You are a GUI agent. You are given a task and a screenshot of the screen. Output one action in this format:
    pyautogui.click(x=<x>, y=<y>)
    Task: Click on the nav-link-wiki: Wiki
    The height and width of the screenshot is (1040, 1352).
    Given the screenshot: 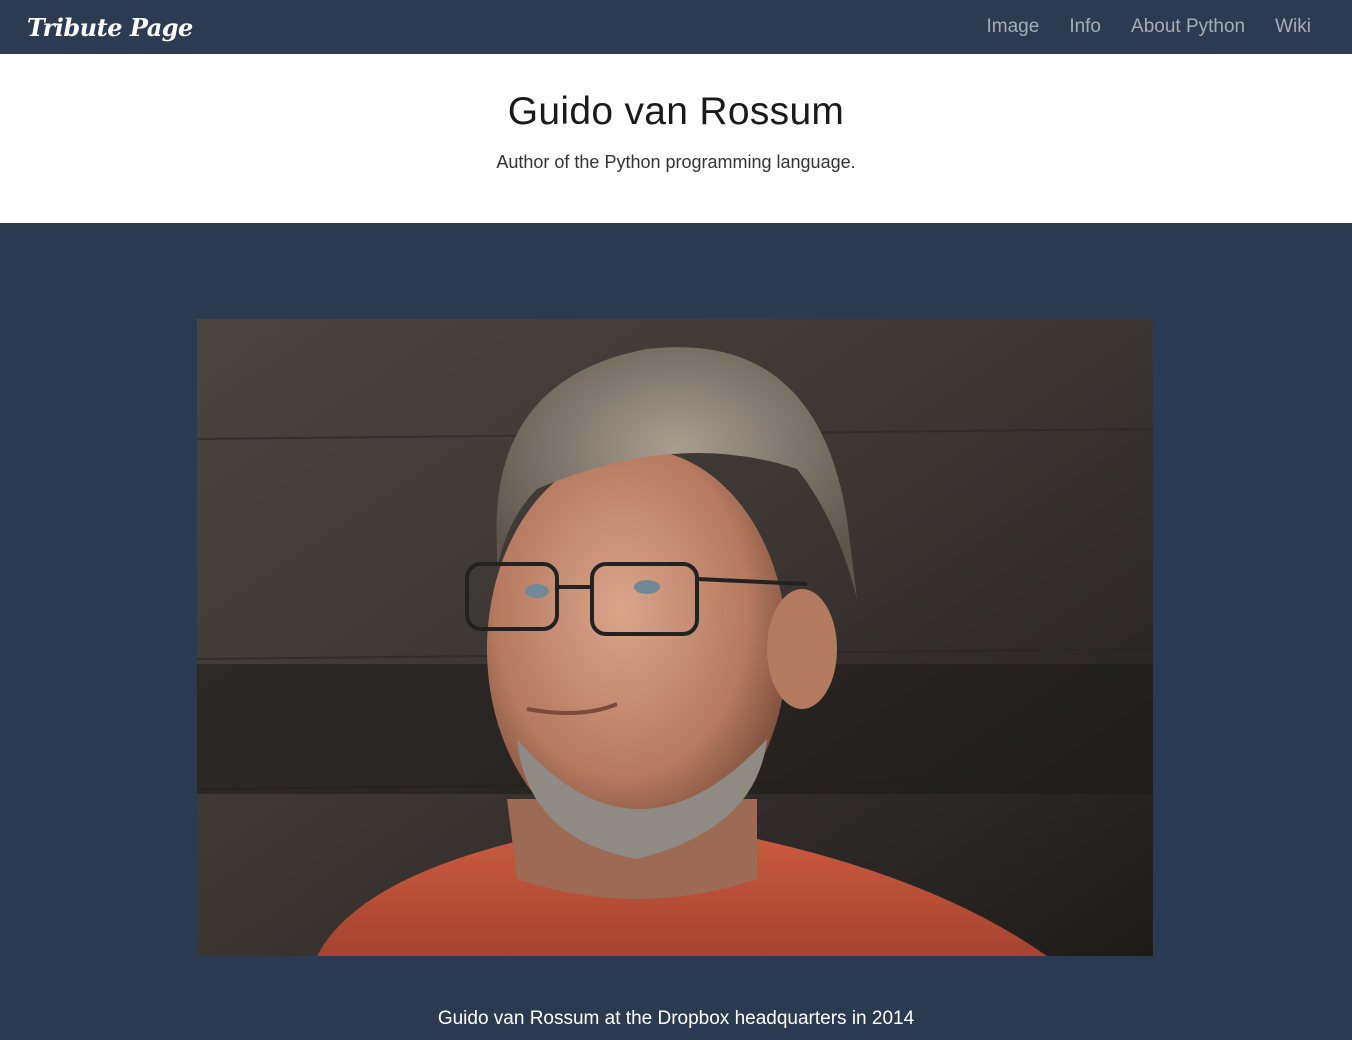 What is the action you would take?
    pyautogui.click(x=1293, y=27)
    